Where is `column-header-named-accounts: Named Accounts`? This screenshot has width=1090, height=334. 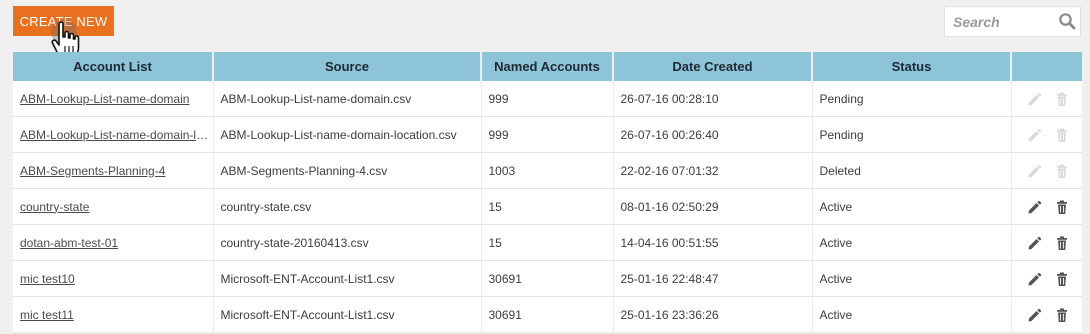 column-header-named-accounts: Named Accounts is located at coordinates (546, 66).